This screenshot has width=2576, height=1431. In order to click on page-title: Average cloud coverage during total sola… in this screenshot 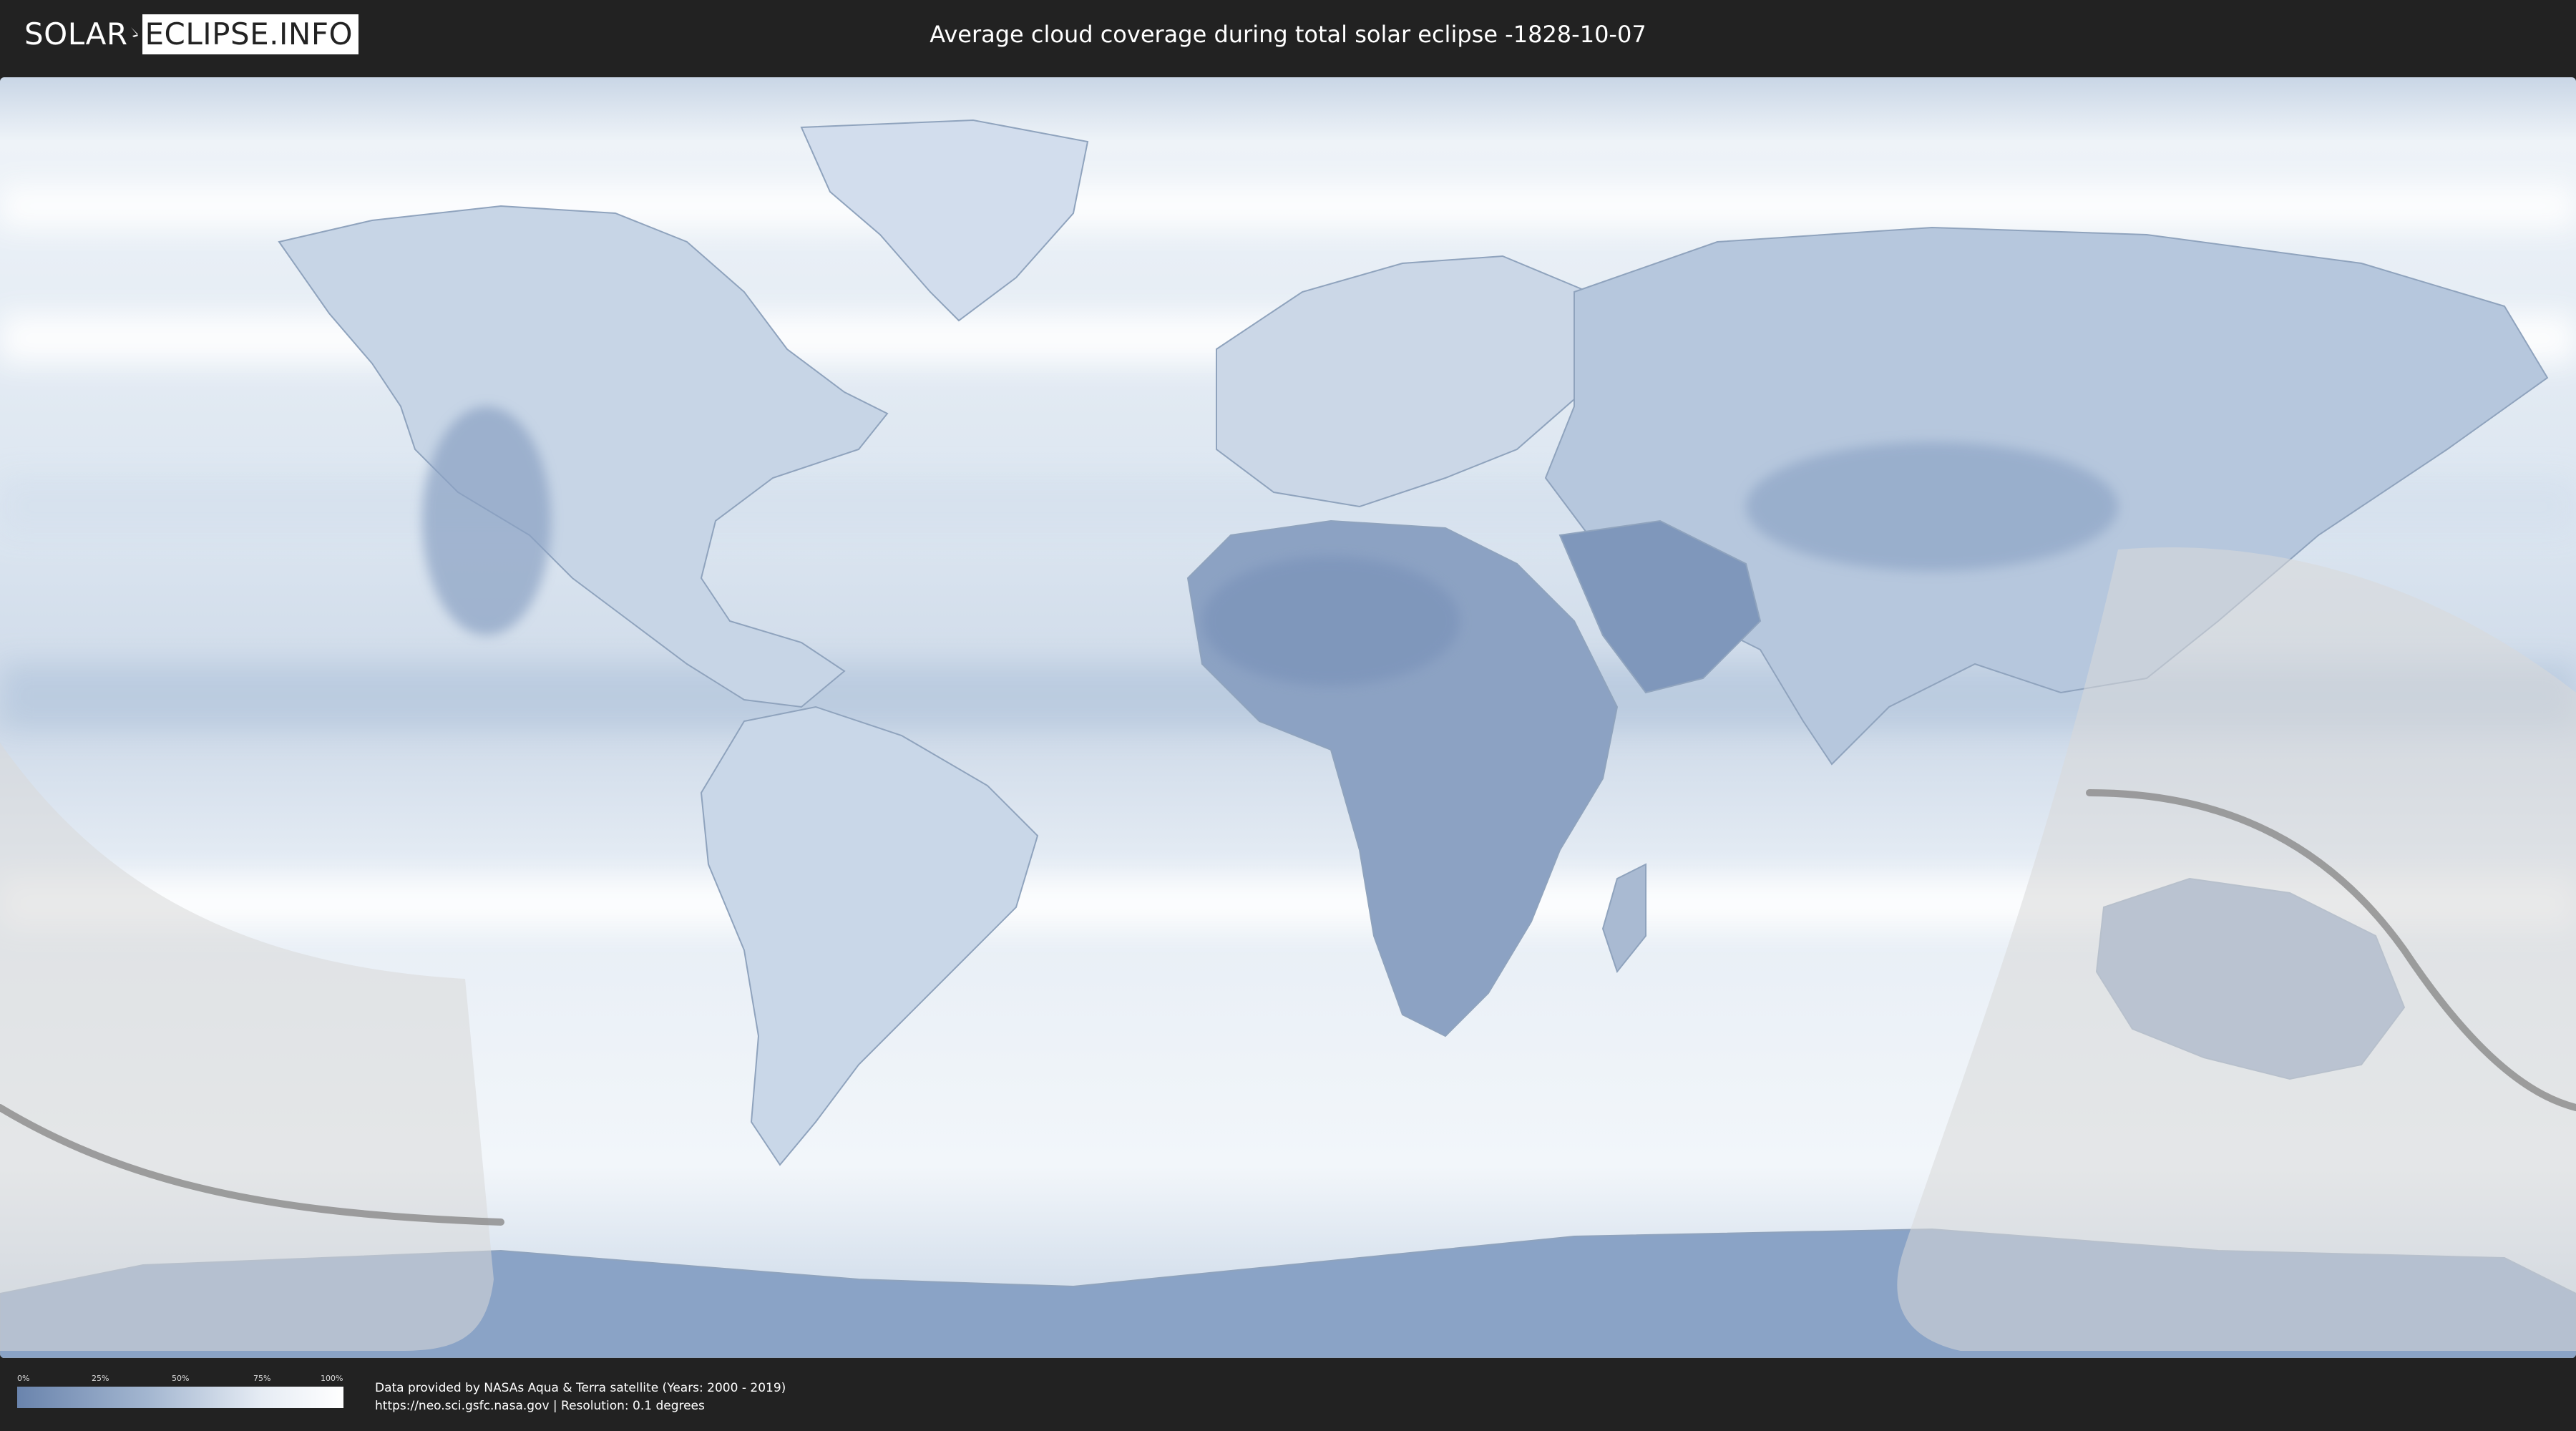, I will do `click(1288, 34)`.